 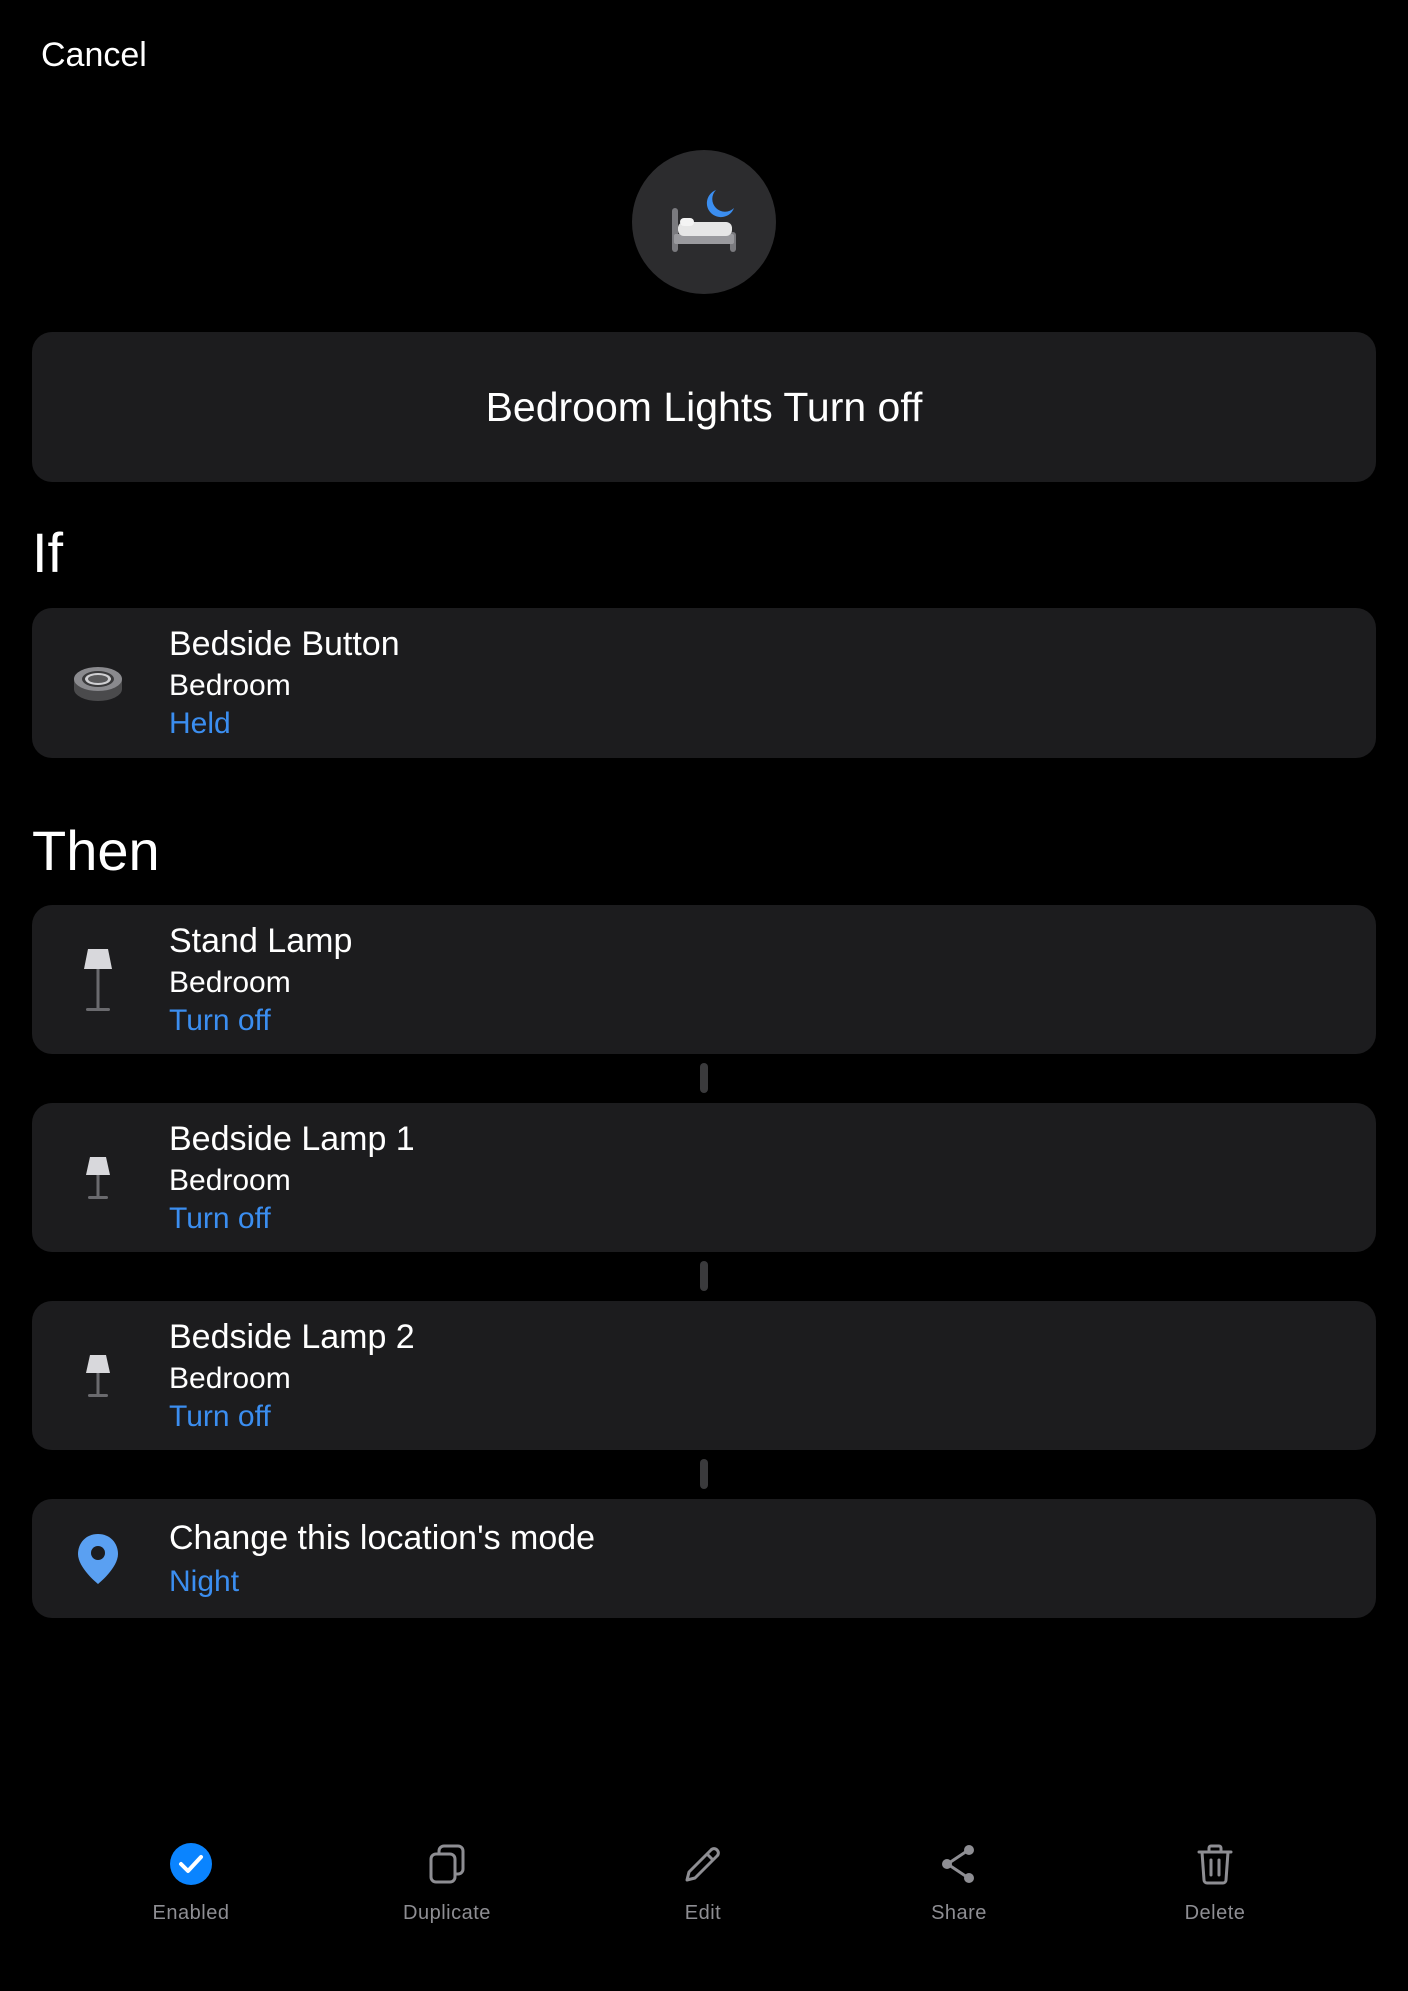 I want to click on action-title: Bedside Lamp 2, so click(x=292, y=1336).